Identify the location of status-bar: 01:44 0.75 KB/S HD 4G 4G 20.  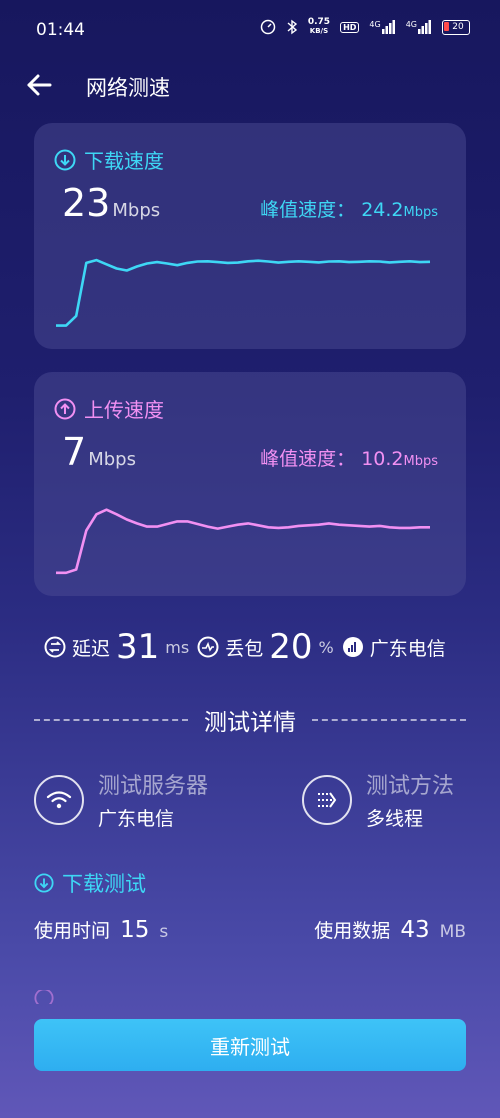
(250, 30).